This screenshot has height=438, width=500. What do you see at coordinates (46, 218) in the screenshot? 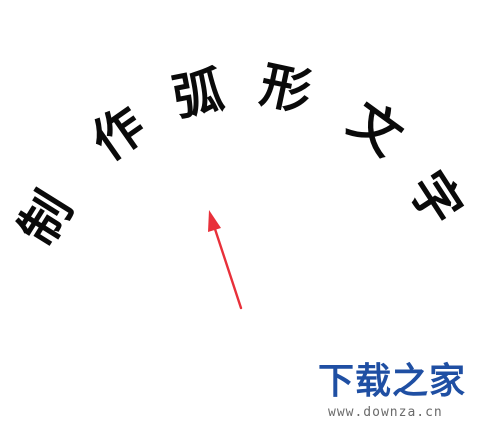
I see `arc-char-1: 制` at bounding box center [46, 218].